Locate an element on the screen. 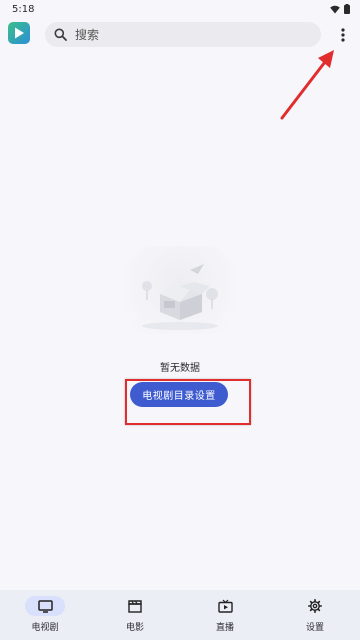 This screenshot has width=360, height=640. nav-item-tv-series: 电视剧 is located at coordinates (45, 615).